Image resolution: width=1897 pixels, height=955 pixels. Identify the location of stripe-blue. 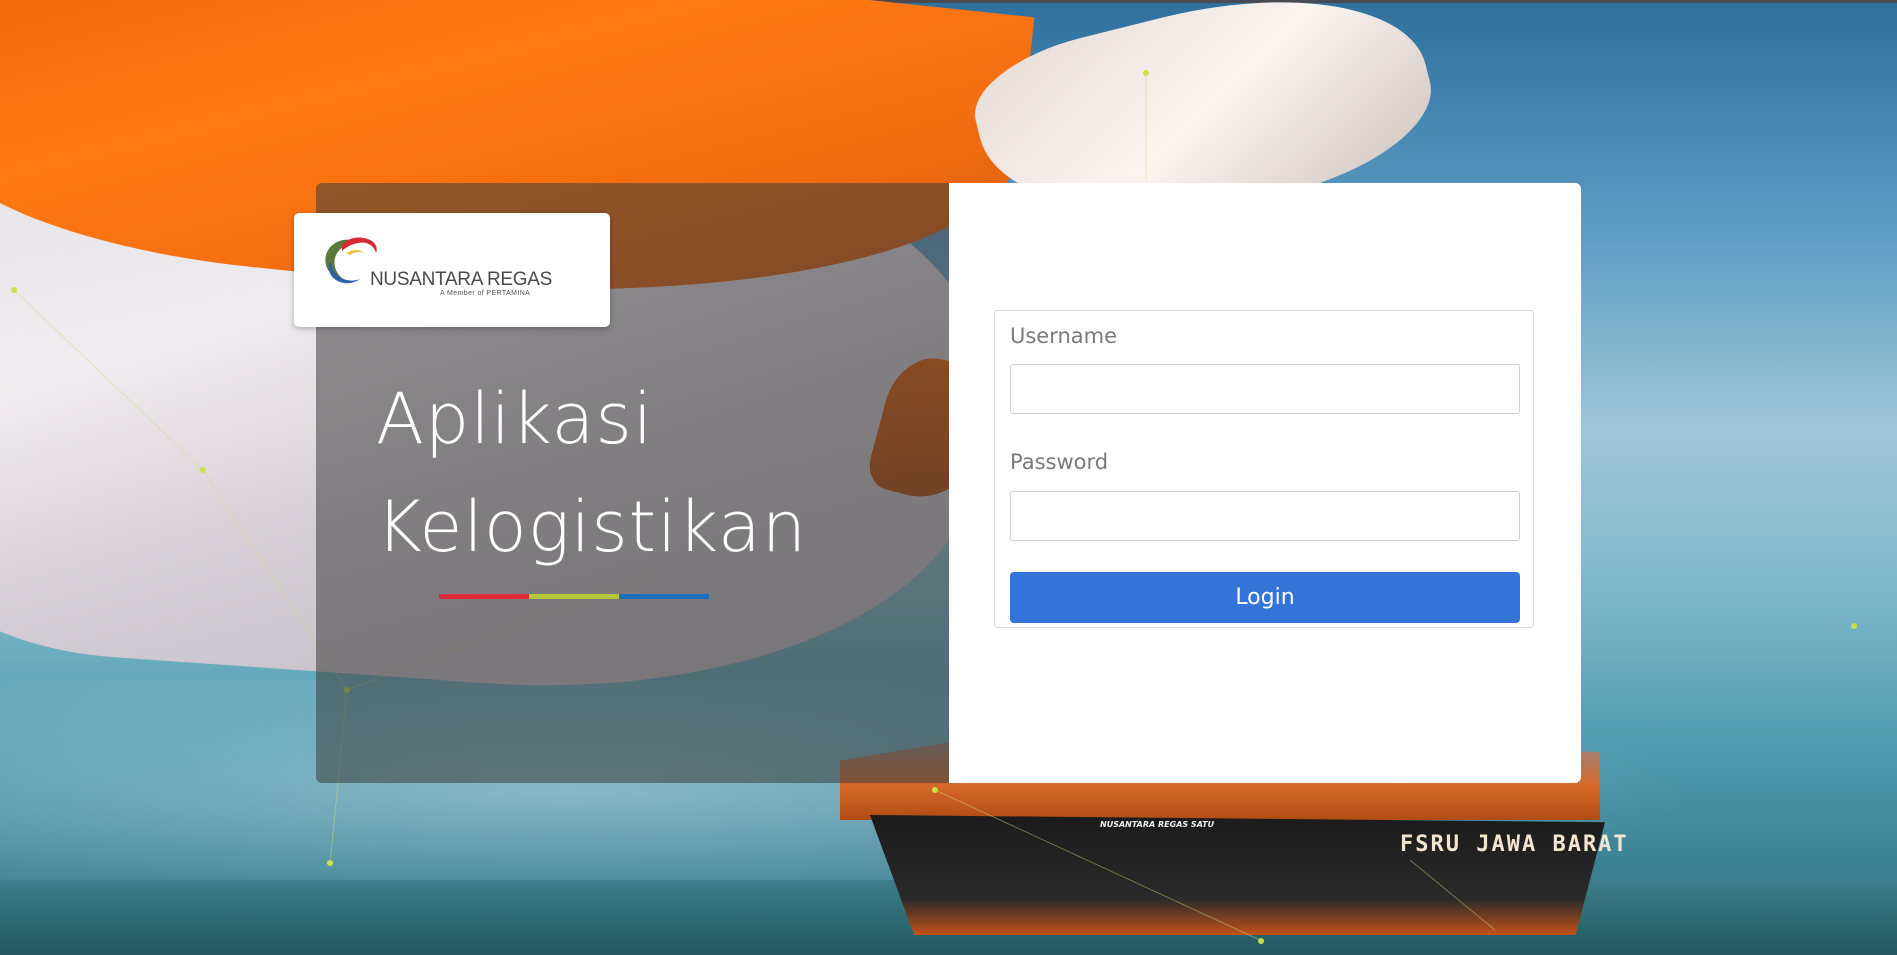
(664, 596).